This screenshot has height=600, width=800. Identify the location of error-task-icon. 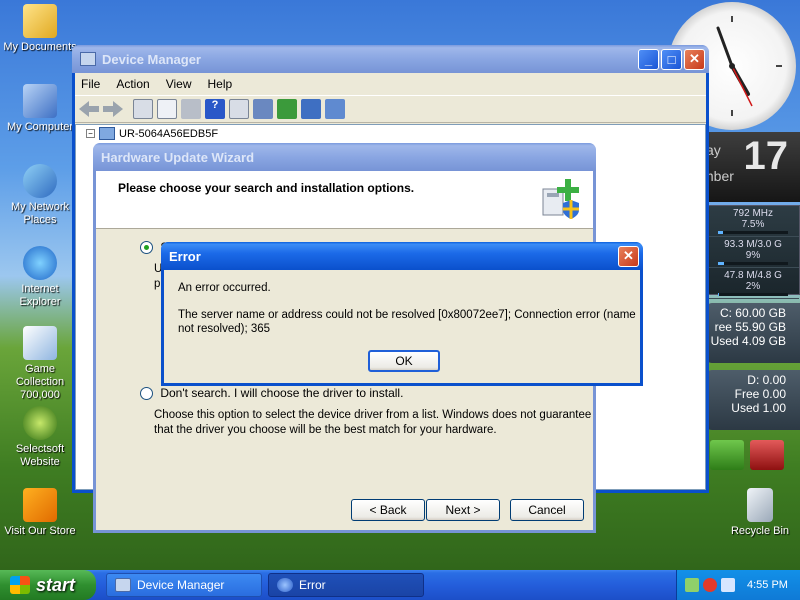
(285, 585).